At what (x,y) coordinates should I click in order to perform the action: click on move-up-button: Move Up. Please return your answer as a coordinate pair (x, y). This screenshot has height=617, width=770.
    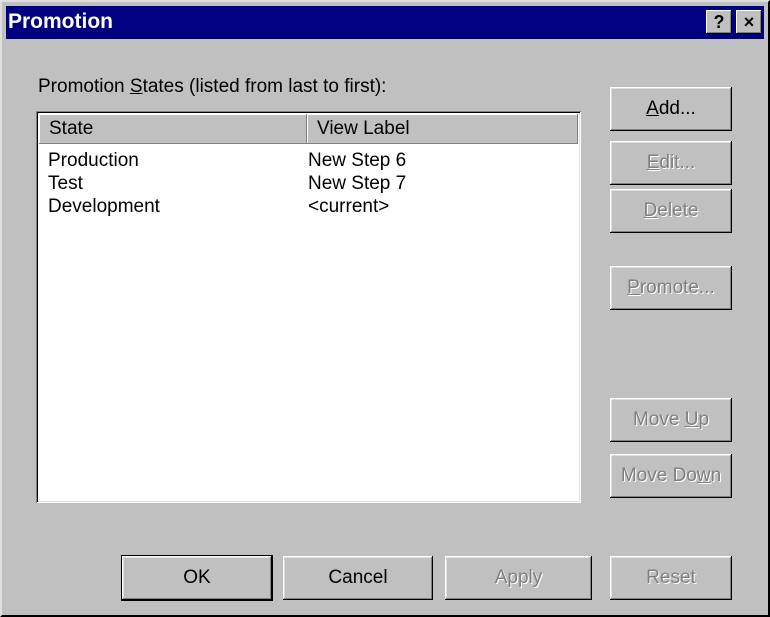
    Looking at the image, I should click on (671, 420).